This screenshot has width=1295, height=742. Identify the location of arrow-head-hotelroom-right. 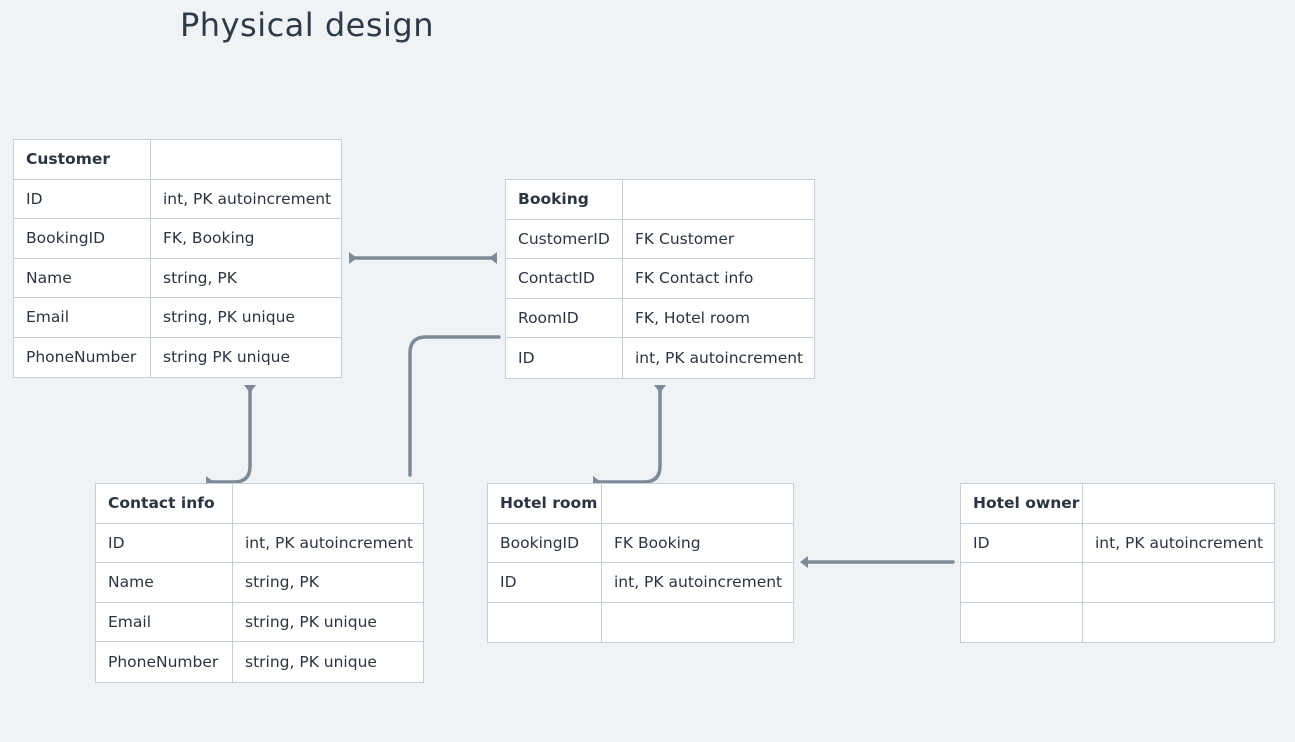
(804, 562).